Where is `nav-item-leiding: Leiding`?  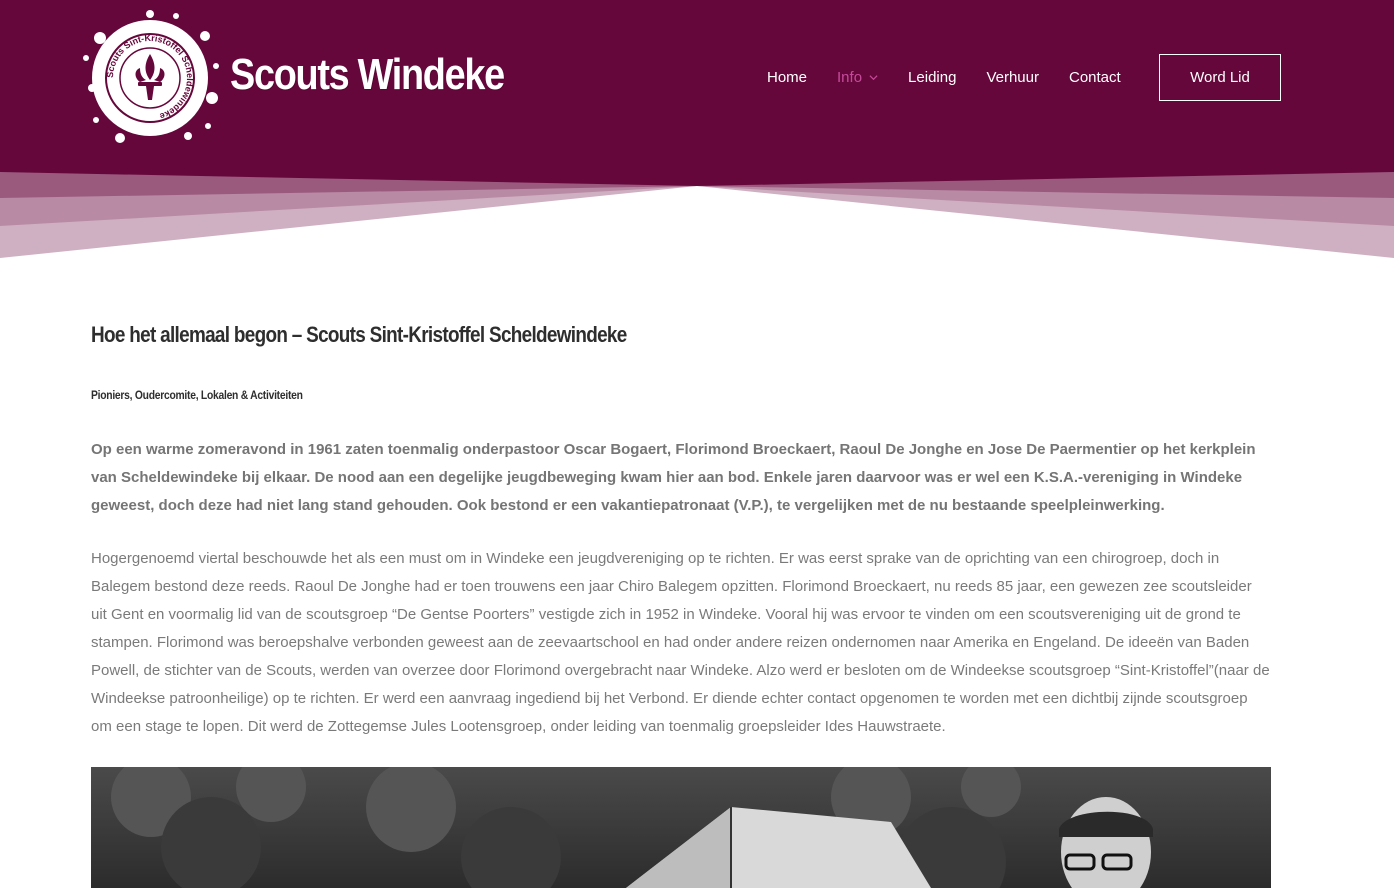
nav-item-leiding: Leiding is located at coordinates (932, 77).